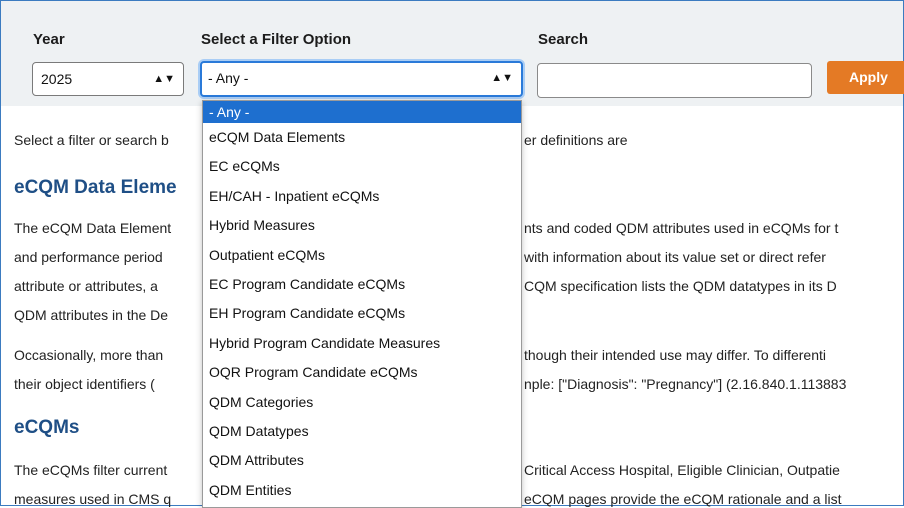 This screenshot has width=904, height=508. I want to click on dropdown-option: Outpatient eCQMs, so click(362, 255).